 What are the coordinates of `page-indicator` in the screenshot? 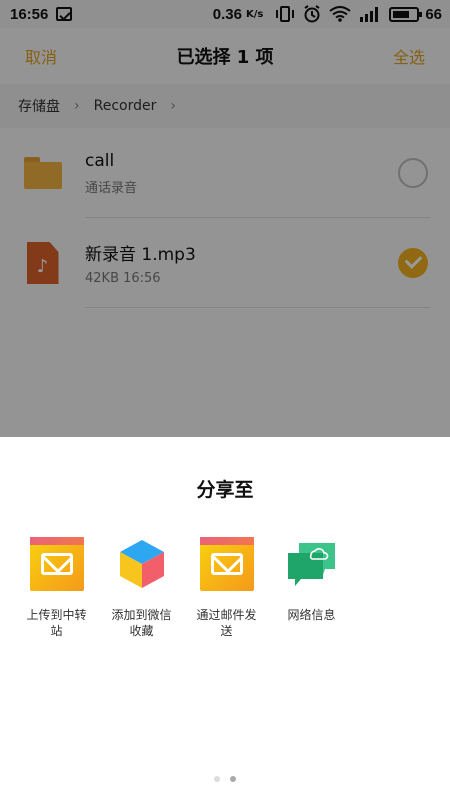 It's located at (225, 779).